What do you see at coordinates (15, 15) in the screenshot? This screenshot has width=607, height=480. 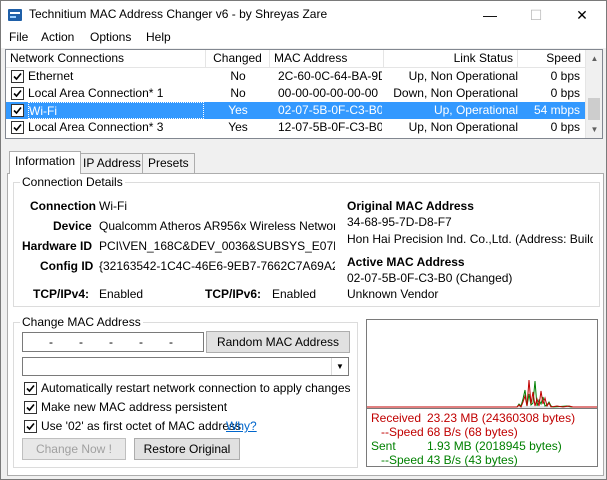 I see `app-logo-icon` at bounding box center [15, 15].